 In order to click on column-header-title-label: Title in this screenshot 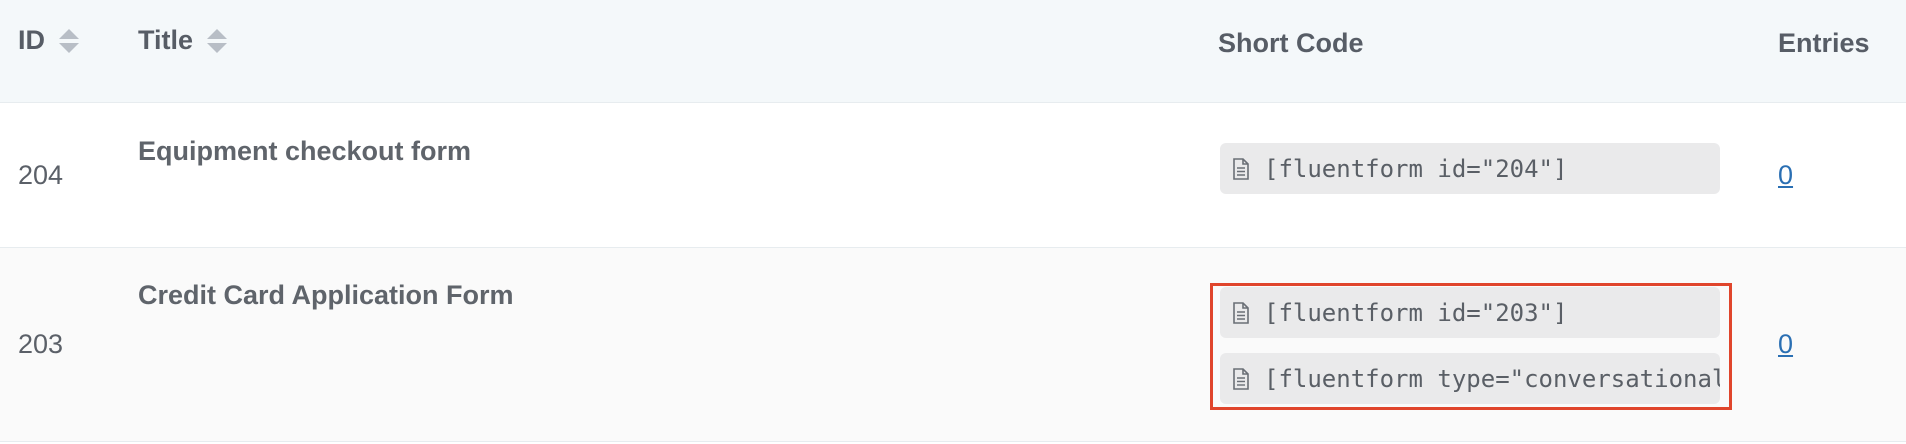, I will do `click(166, 40)`.